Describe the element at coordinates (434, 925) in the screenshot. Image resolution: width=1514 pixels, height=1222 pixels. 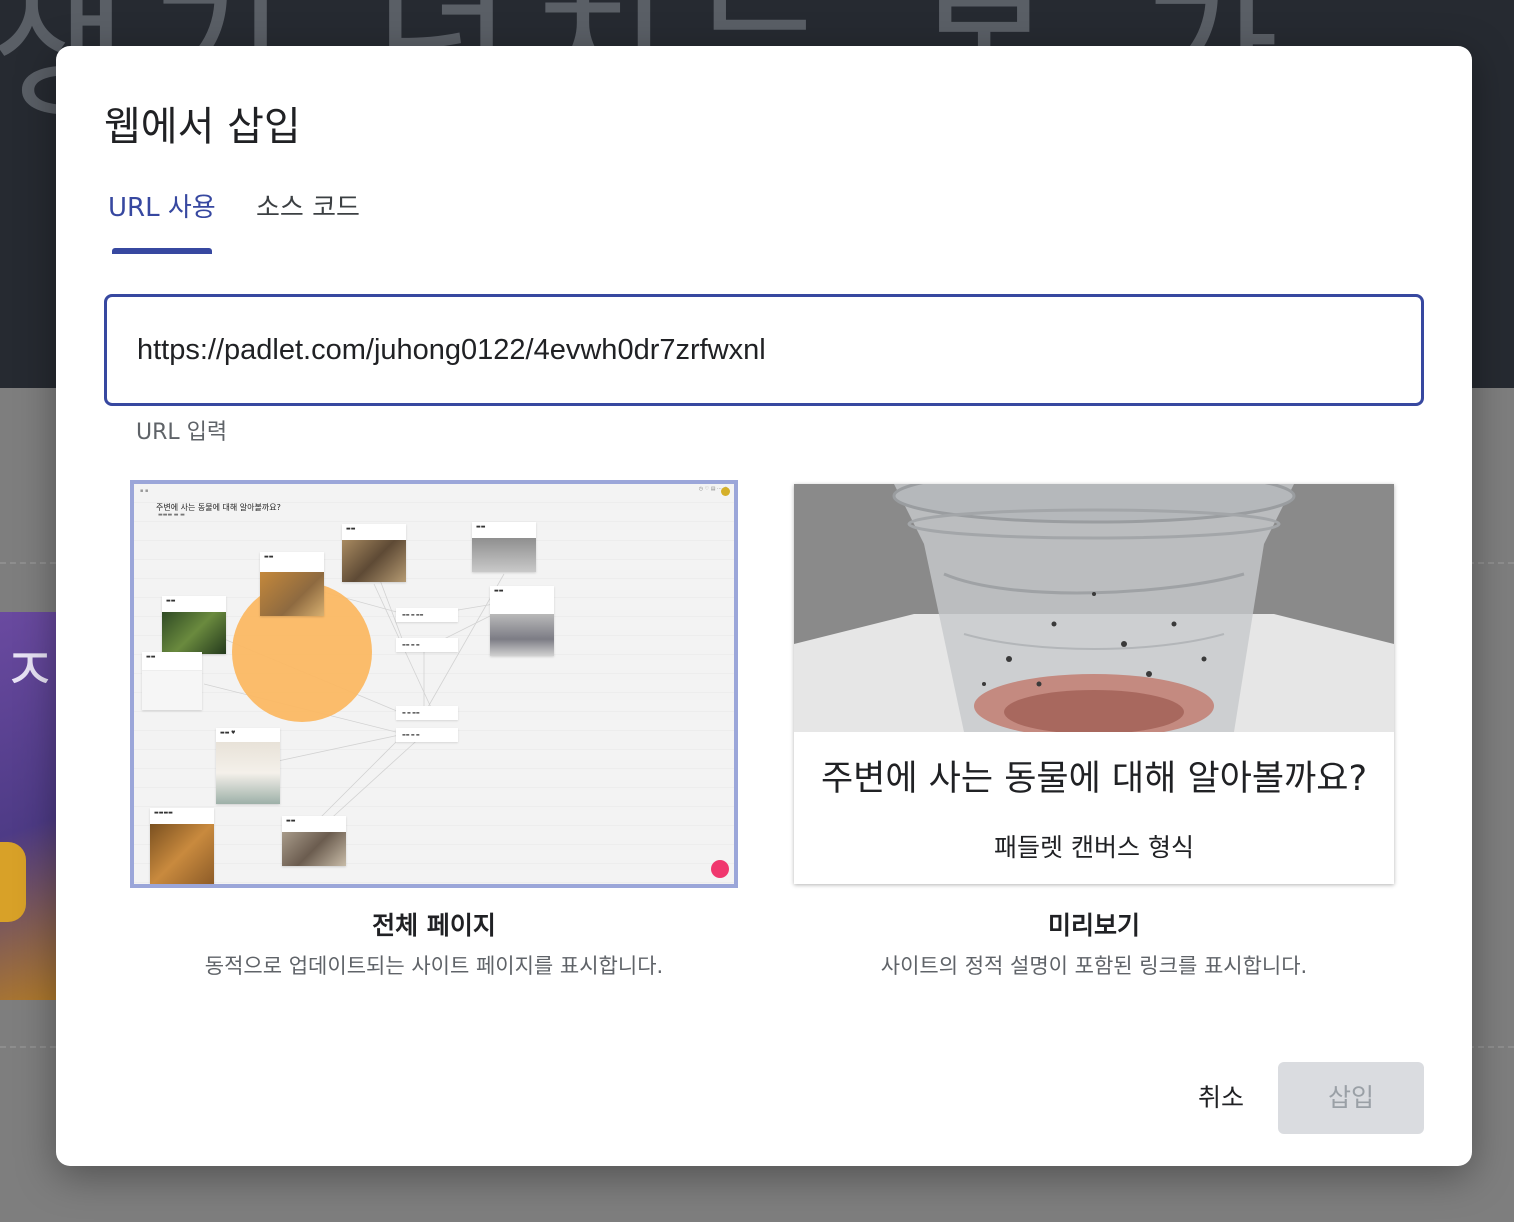
I see `full-page-label: 전체 페이지` at that location.